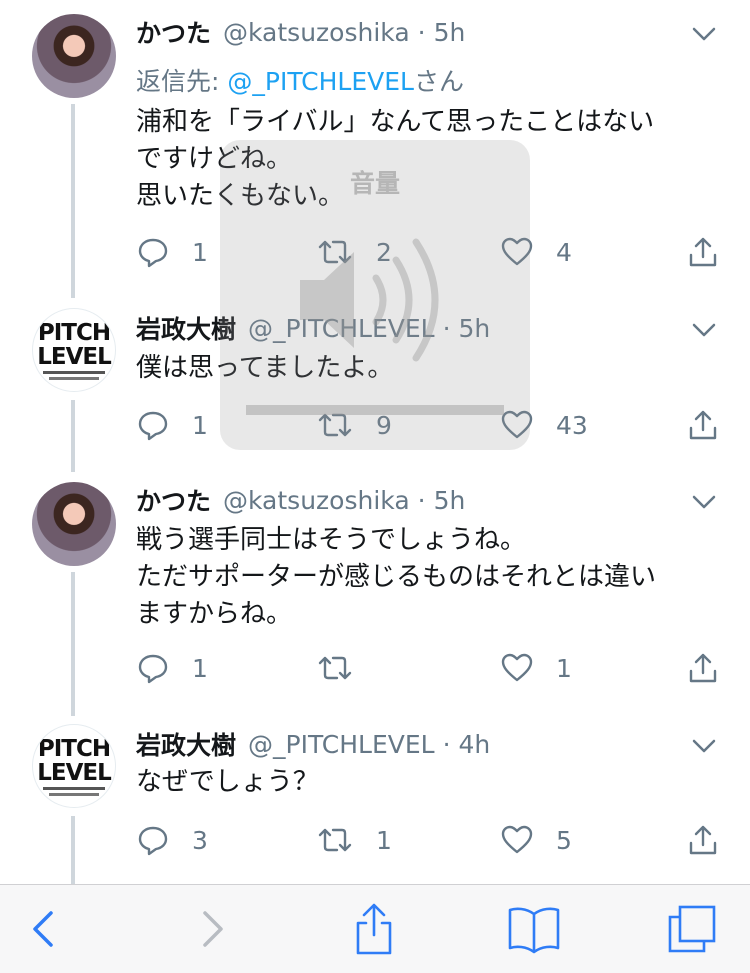 The width and height of the screenshot is (750, 973). I want to click on like-count: 5, so click(564, 840).